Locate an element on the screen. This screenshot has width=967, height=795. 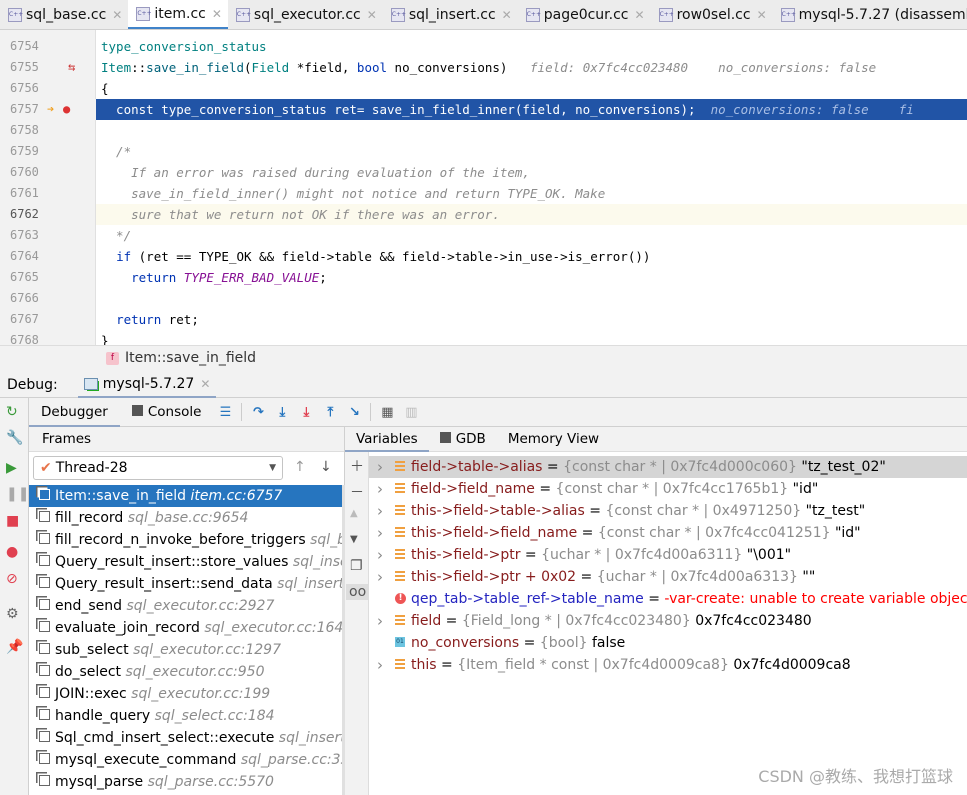
plus-icon: ＋ is located at coordinates (357, 466).